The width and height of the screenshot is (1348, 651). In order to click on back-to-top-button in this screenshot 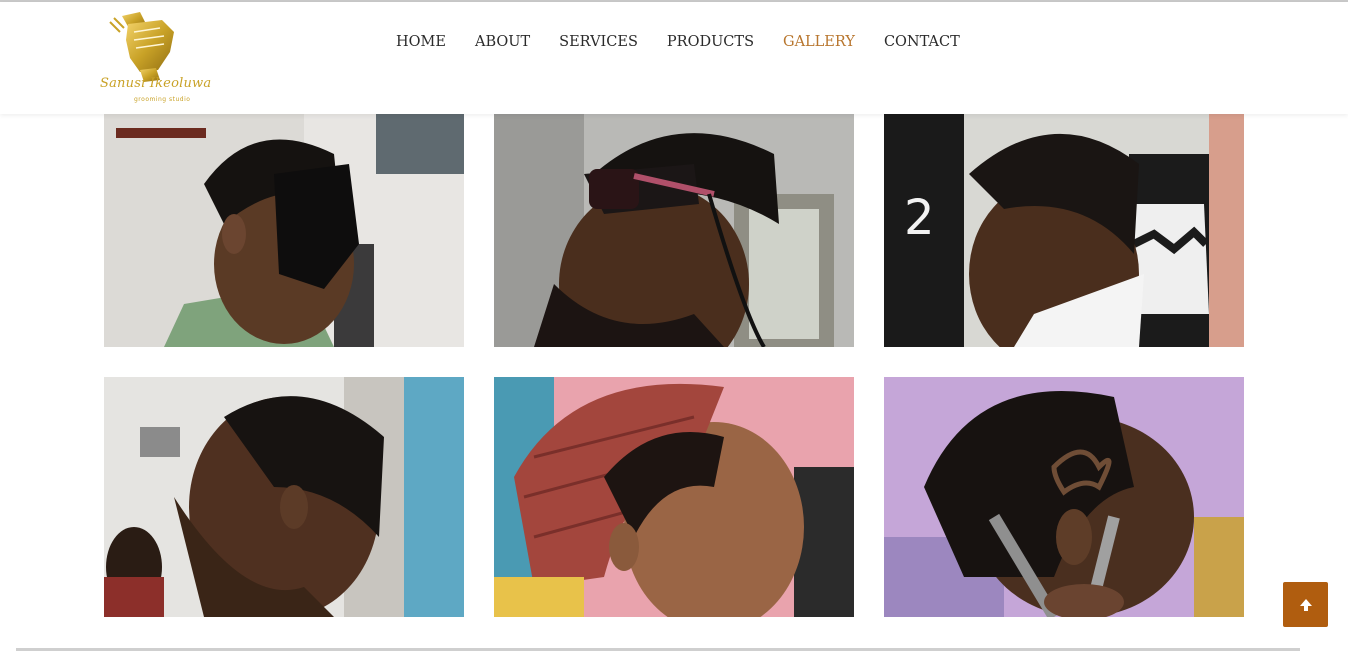, I will do `click(1305, 604)`.